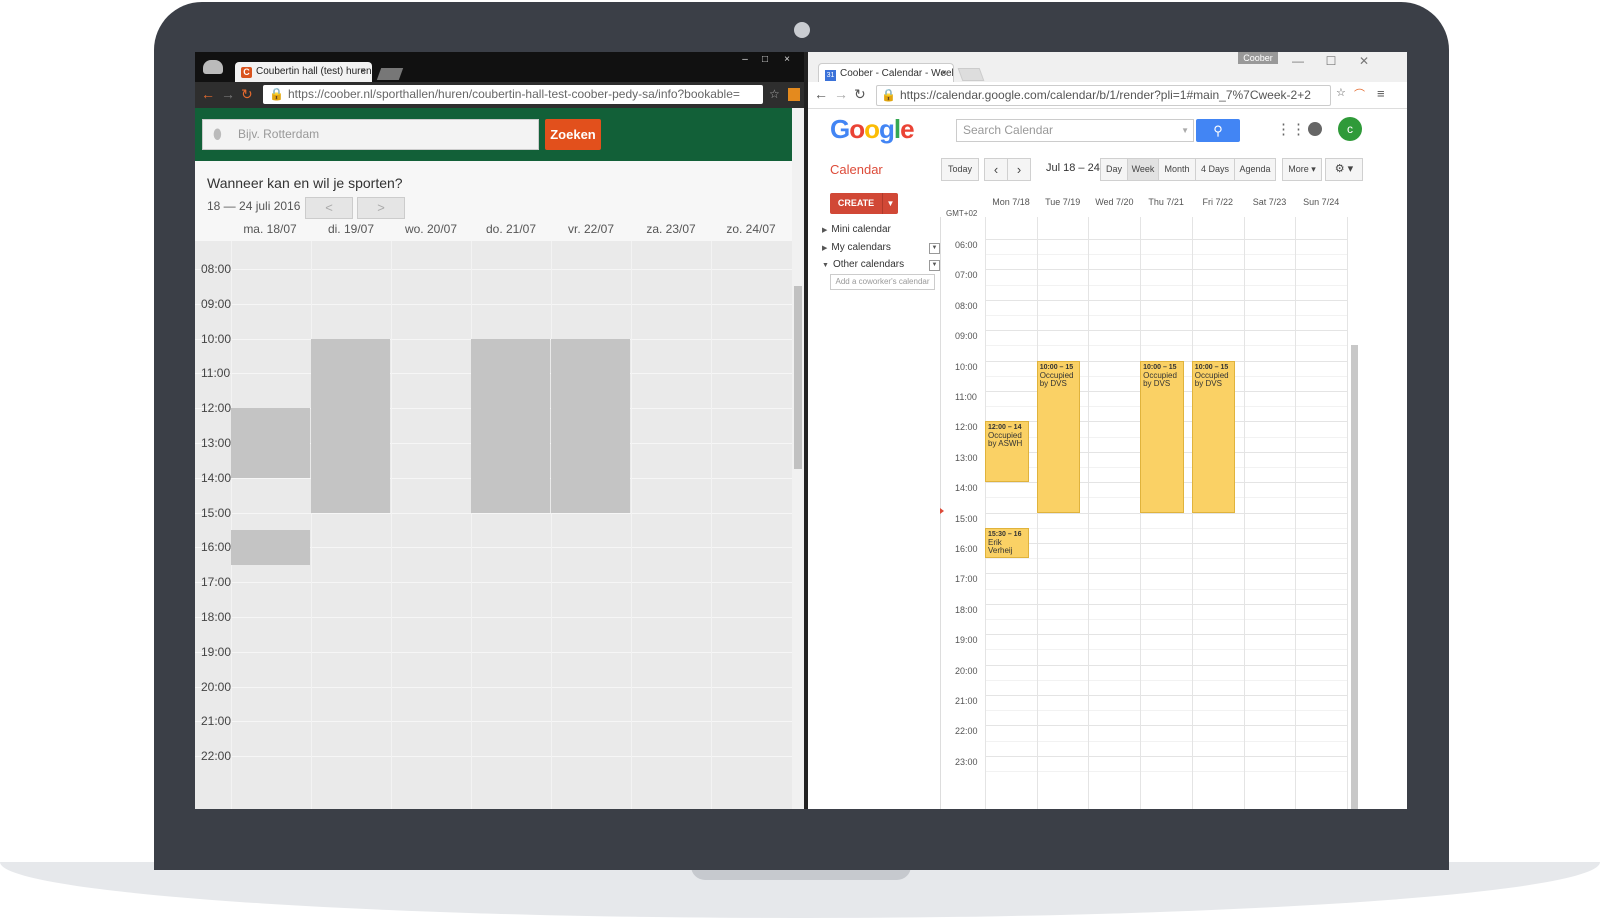 This screenshot has width=1600, height=922. What do you see at coordinates (745, 59) in the screenshot?
I see `left-minimize-button: ‒` at bounding box center [745, 59].